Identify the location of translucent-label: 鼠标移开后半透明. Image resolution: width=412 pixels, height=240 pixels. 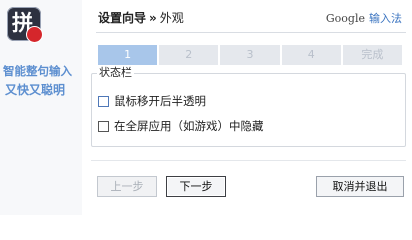
(160, 101).